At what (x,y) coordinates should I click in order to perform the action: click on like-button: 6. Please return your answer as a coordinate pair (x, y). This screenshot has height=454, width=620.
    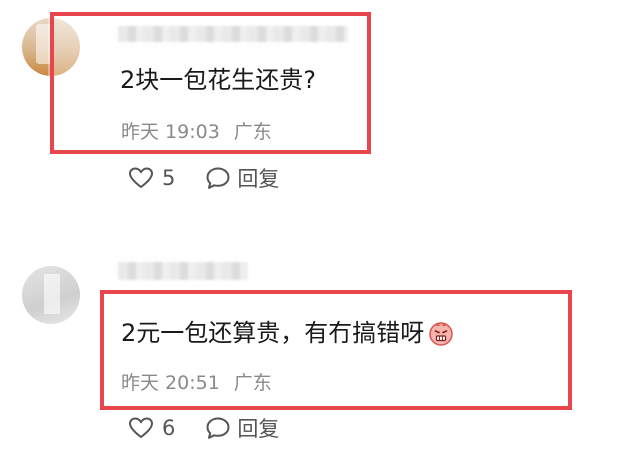
    Looking at the image, I should click on (151, 428).